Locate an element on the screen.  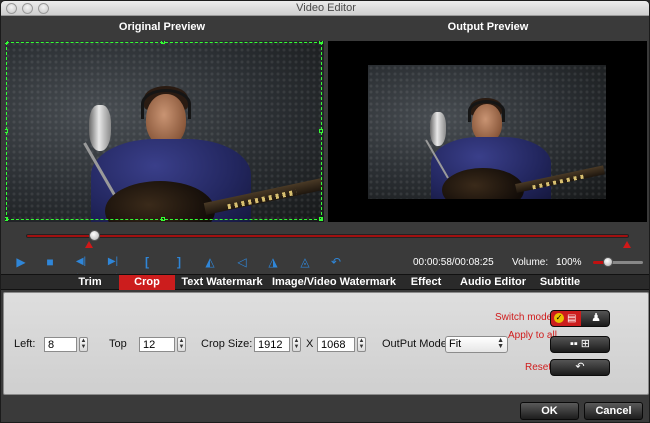
left-stepper: ▲ ▼ is located at coordinates (83, 344).